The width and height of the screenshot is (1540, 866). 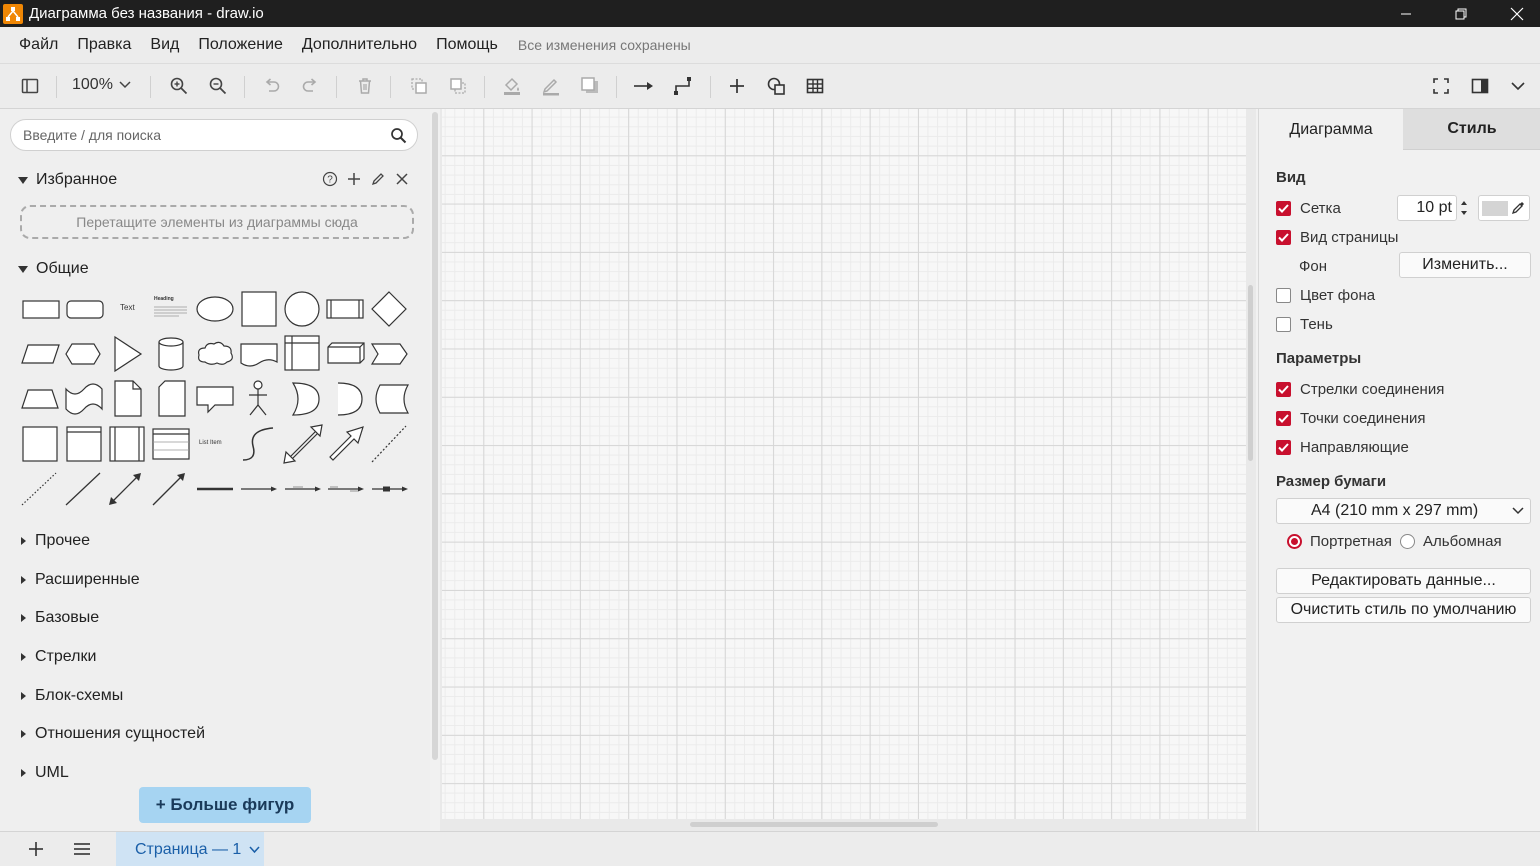 What do you see at coordinates (419, 86) in the screenshot?
I see `to-front-button` at bounding box center [419, 86].